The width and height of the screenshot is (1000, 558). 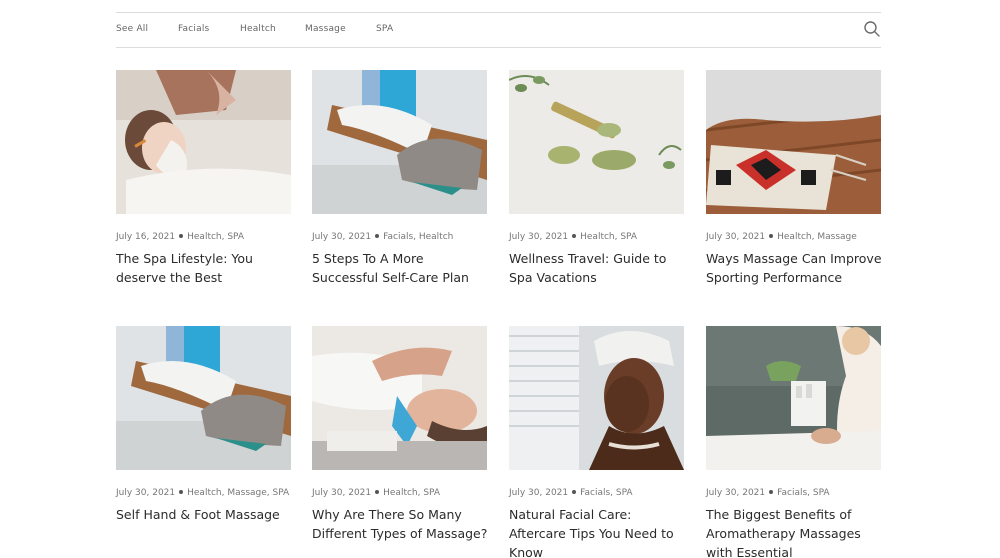 I want to click on filter-facials: Facials, so click(x=193, y=29).